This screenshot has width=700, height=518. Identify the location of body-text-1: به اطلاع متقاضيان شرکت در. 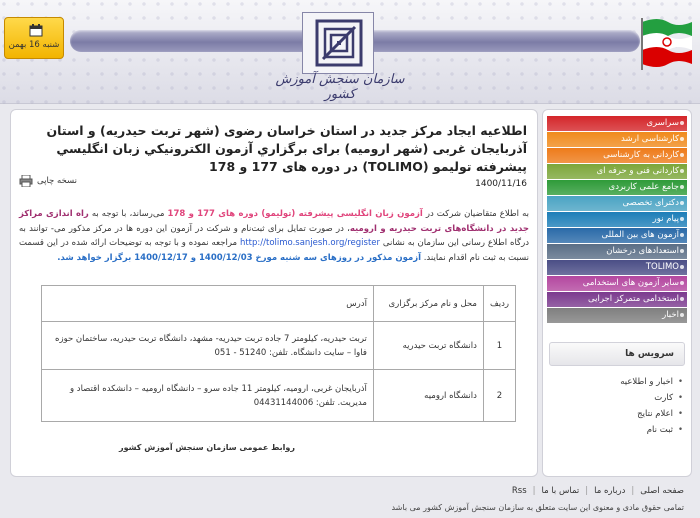
(475, 214).